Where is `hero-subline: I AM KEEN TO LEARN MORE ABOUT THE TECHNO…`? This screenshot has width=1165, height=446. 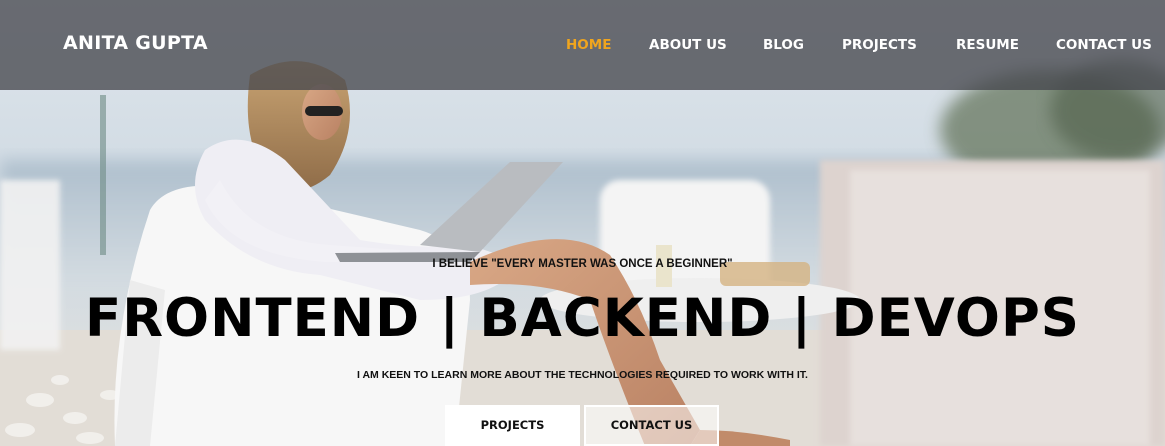
hero-subline: I AM KEEN TO LEARN MORE ABOUT THE TECHNO… is located at coordinates (582, 375).